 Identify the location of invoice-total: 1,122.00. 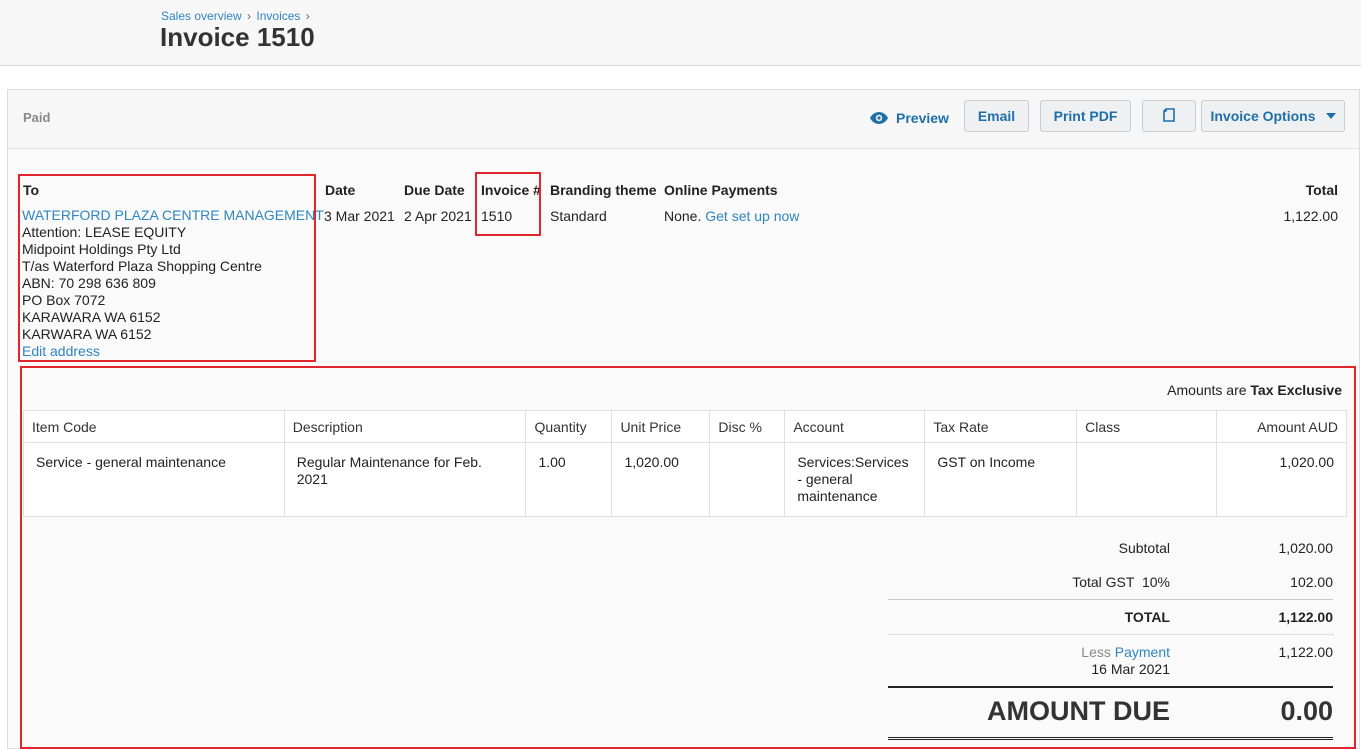
(1311, 216).